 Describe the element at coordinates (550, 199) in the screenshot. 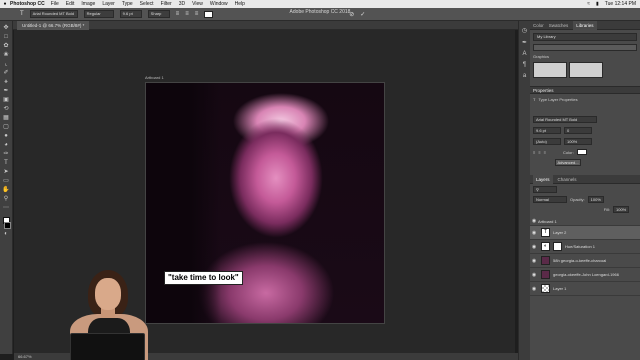

I see `blend-mode-select: Normal` at that location.